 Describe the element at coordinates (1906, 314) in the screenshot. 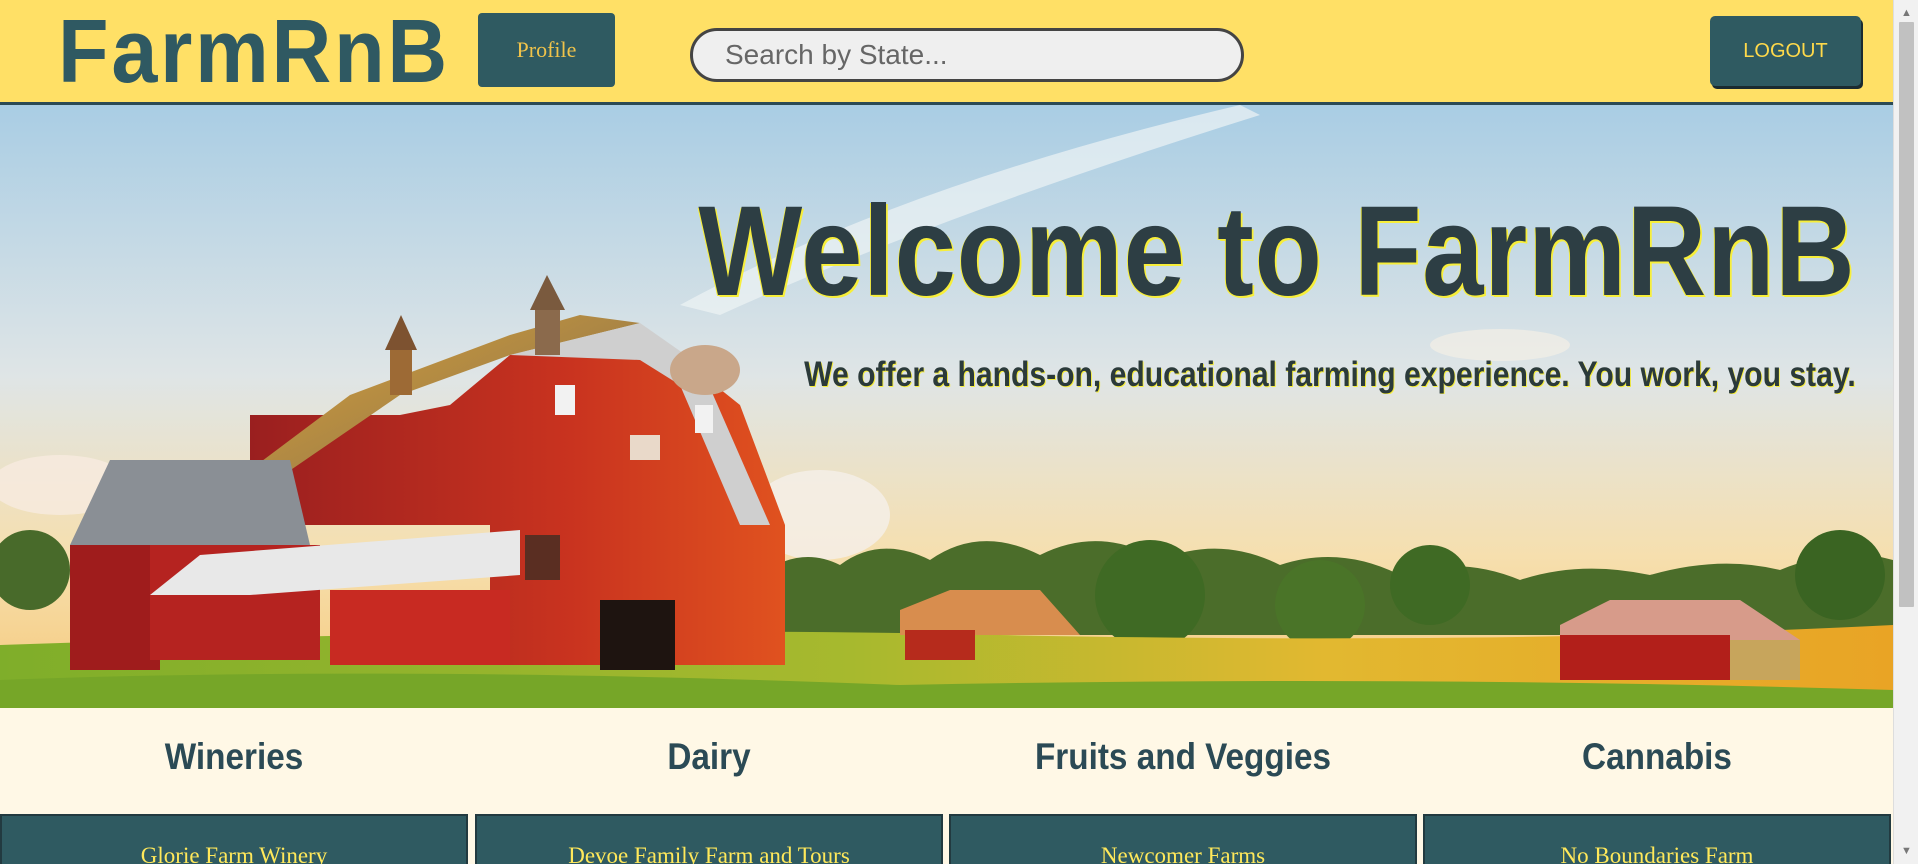

I see `scrollbar-thumb` at that location.